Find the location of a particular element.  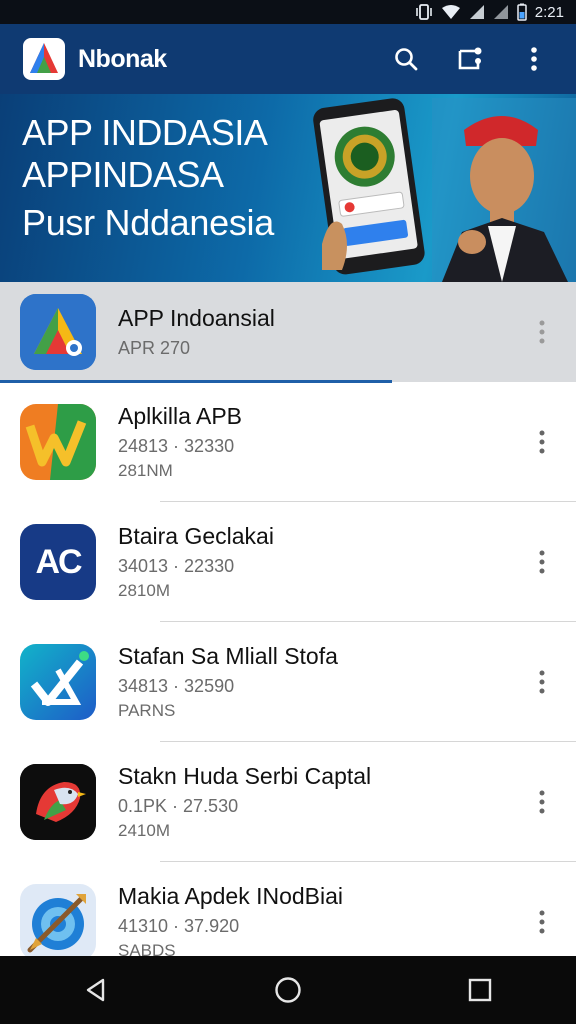

banner-subtitle: Pusr Nddanesia is located at coordinates (148, 222).